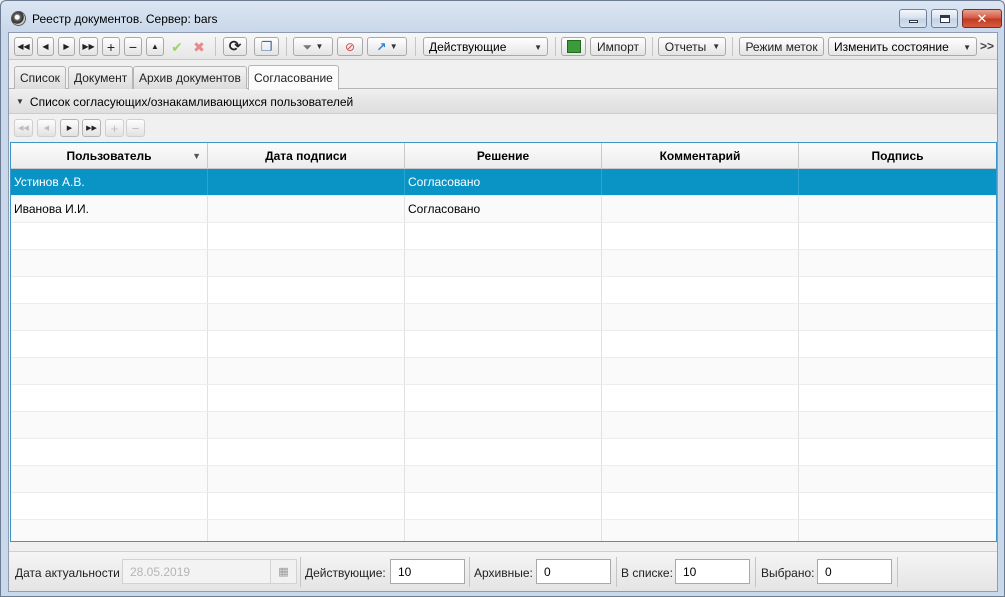 Image resolution: width=1005 pixels, height=597 pixels. Describe the element at coordinates (897, 155) in the screenshot. I see `column-header-signature: Подпись` at that location.